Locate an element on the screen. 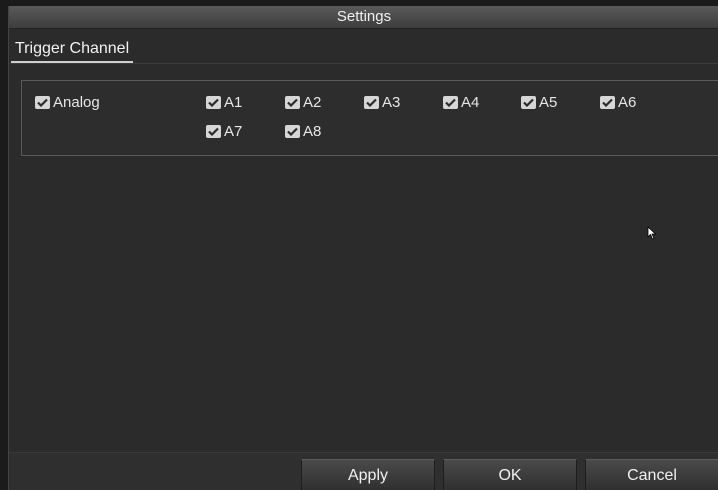 The height and width of the screenshot is (490, 718). button-bar: Apply OK Cancel is located at coordinates (363, 471).